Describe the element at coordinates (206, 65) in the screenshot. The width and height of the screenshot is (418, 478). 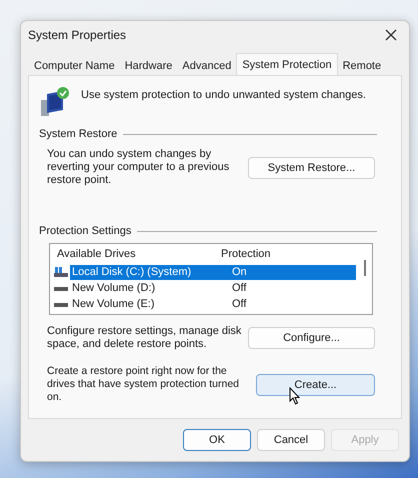
I see `tab: Advanced` at that location.